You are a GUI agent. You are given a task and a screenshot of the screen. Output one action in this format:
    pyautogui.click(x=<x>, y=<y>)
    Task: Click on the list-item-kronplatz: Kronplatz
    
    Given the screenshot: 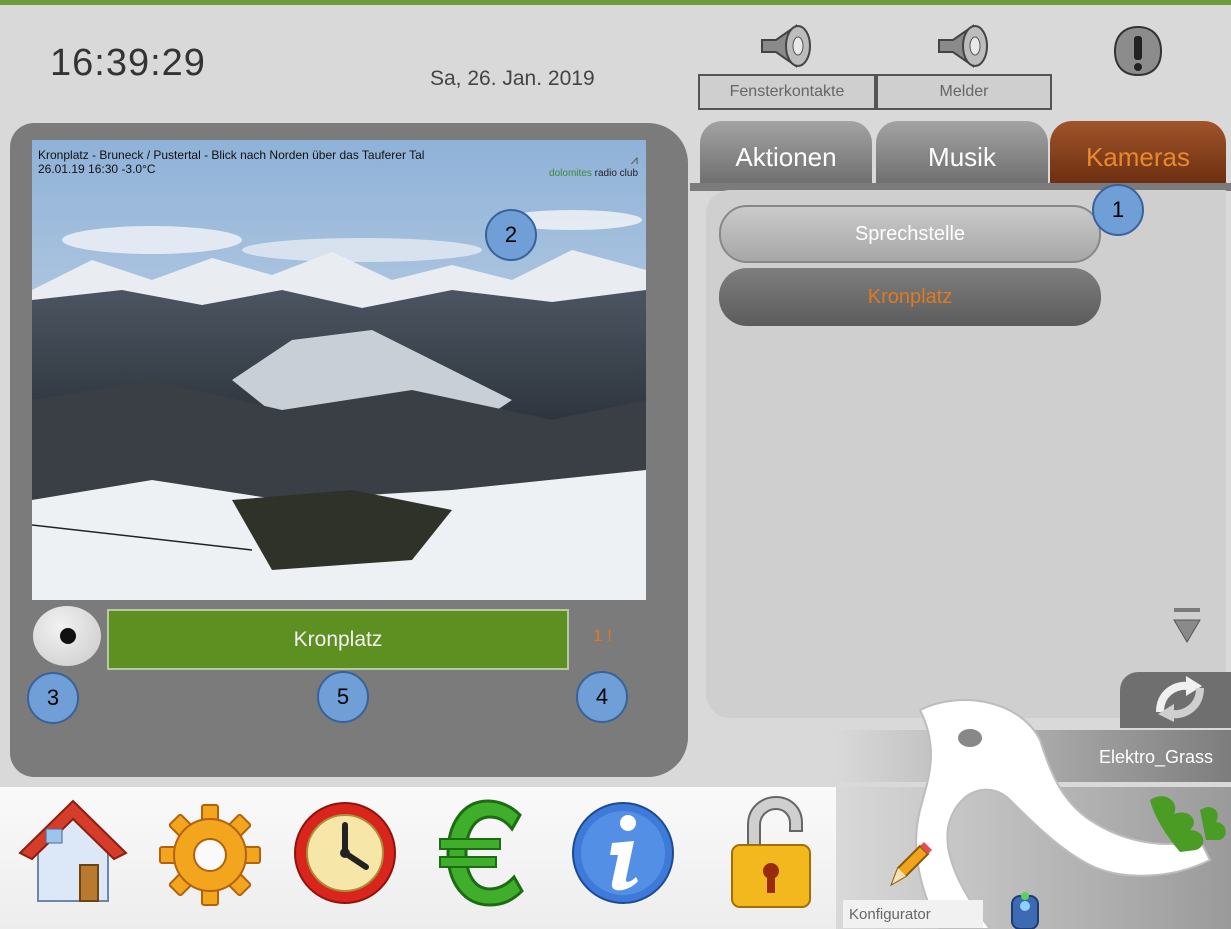 What is the action you would take?
    pyautogui.click(x=910, y=297)
    